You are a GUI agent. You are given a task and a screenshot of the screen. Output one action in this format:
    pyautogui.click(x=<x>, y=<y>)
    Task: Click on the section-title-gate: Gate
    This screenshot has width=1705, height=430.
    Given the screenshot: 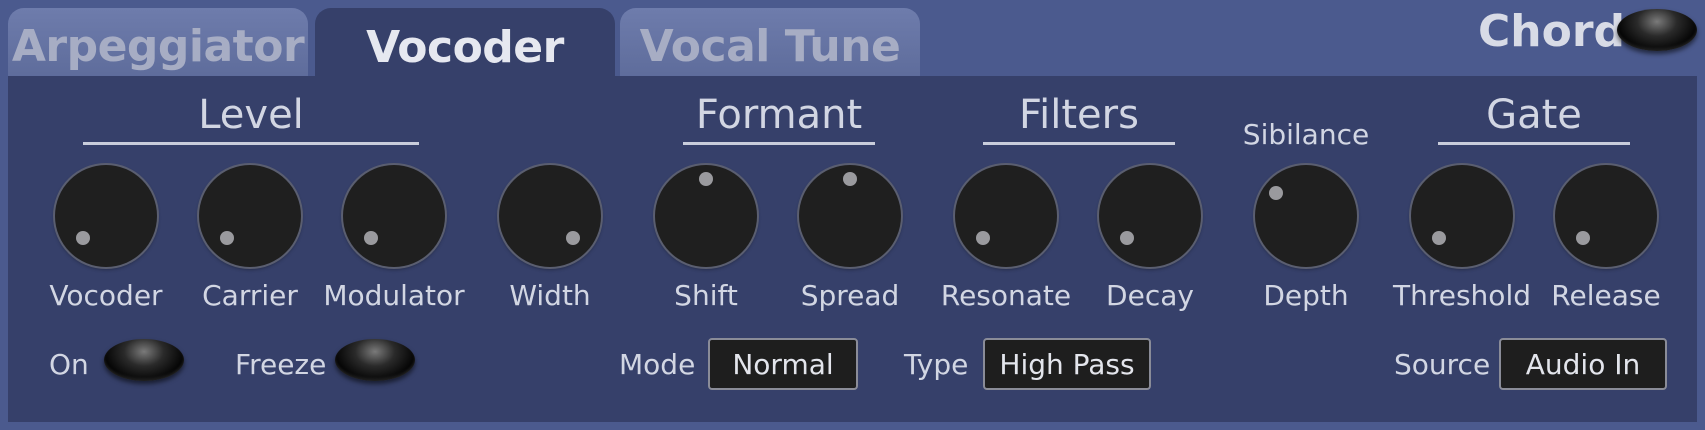 What is the action you would take?
    pyautogui.click(x=1534, y=115)
    